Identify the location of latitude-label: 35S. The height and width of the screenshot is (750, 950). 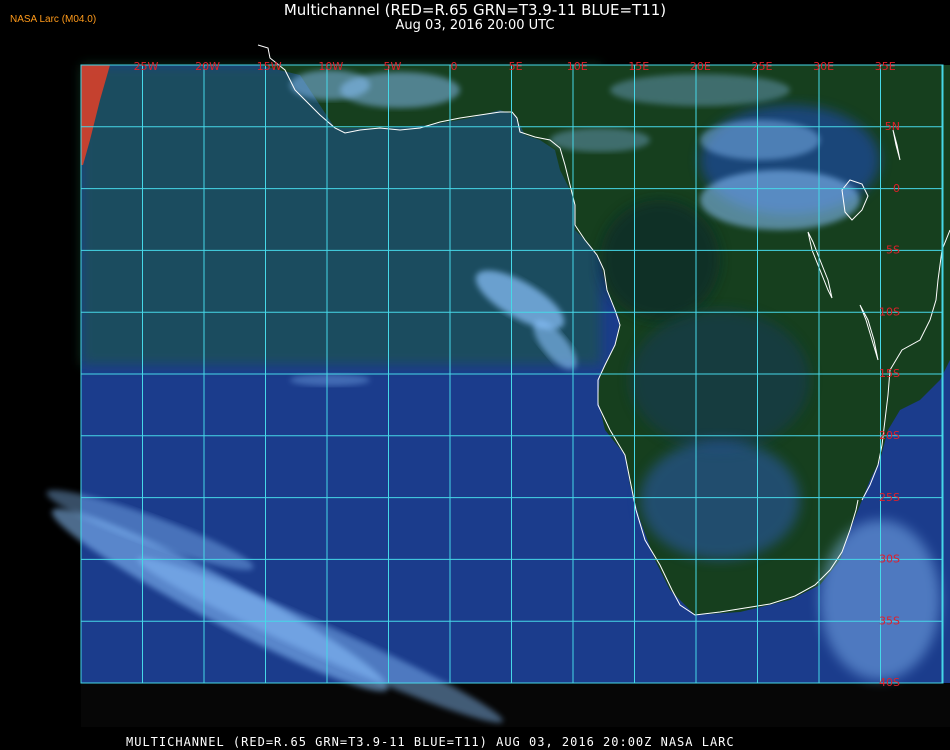
(889, 620).